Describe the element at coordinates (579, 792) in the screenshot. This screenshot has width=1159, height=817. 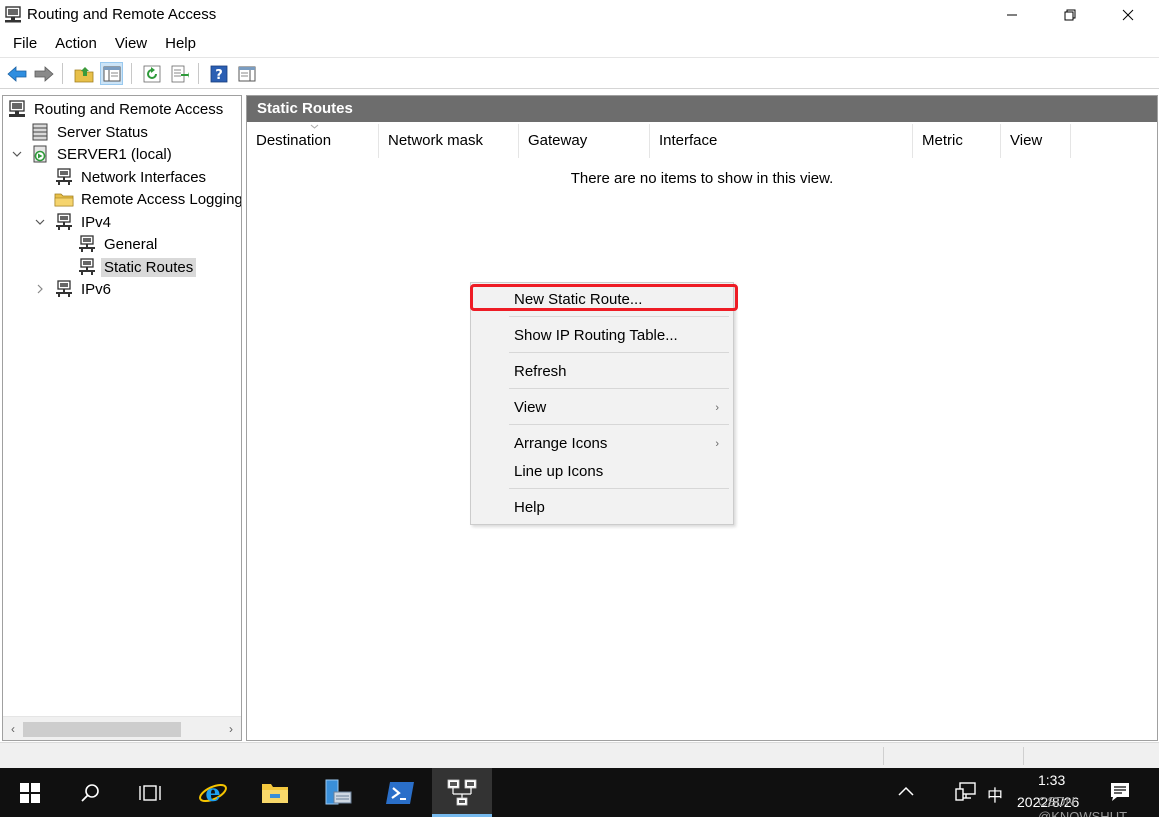
I see `taskbar: e 中 1:33 2022/8/26 CSDN @KNOWSHUT` at that location.